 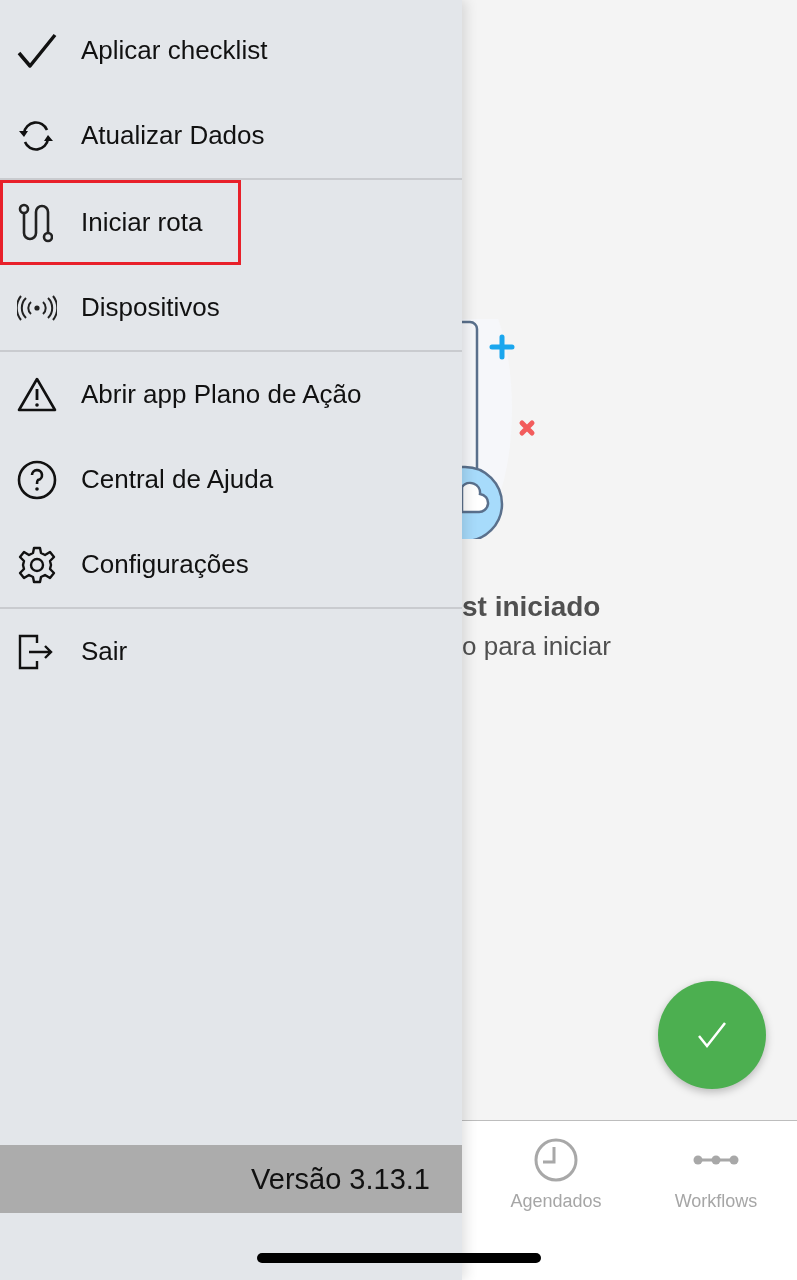 I want to click on logout-icon, so click(x=36, y=651).